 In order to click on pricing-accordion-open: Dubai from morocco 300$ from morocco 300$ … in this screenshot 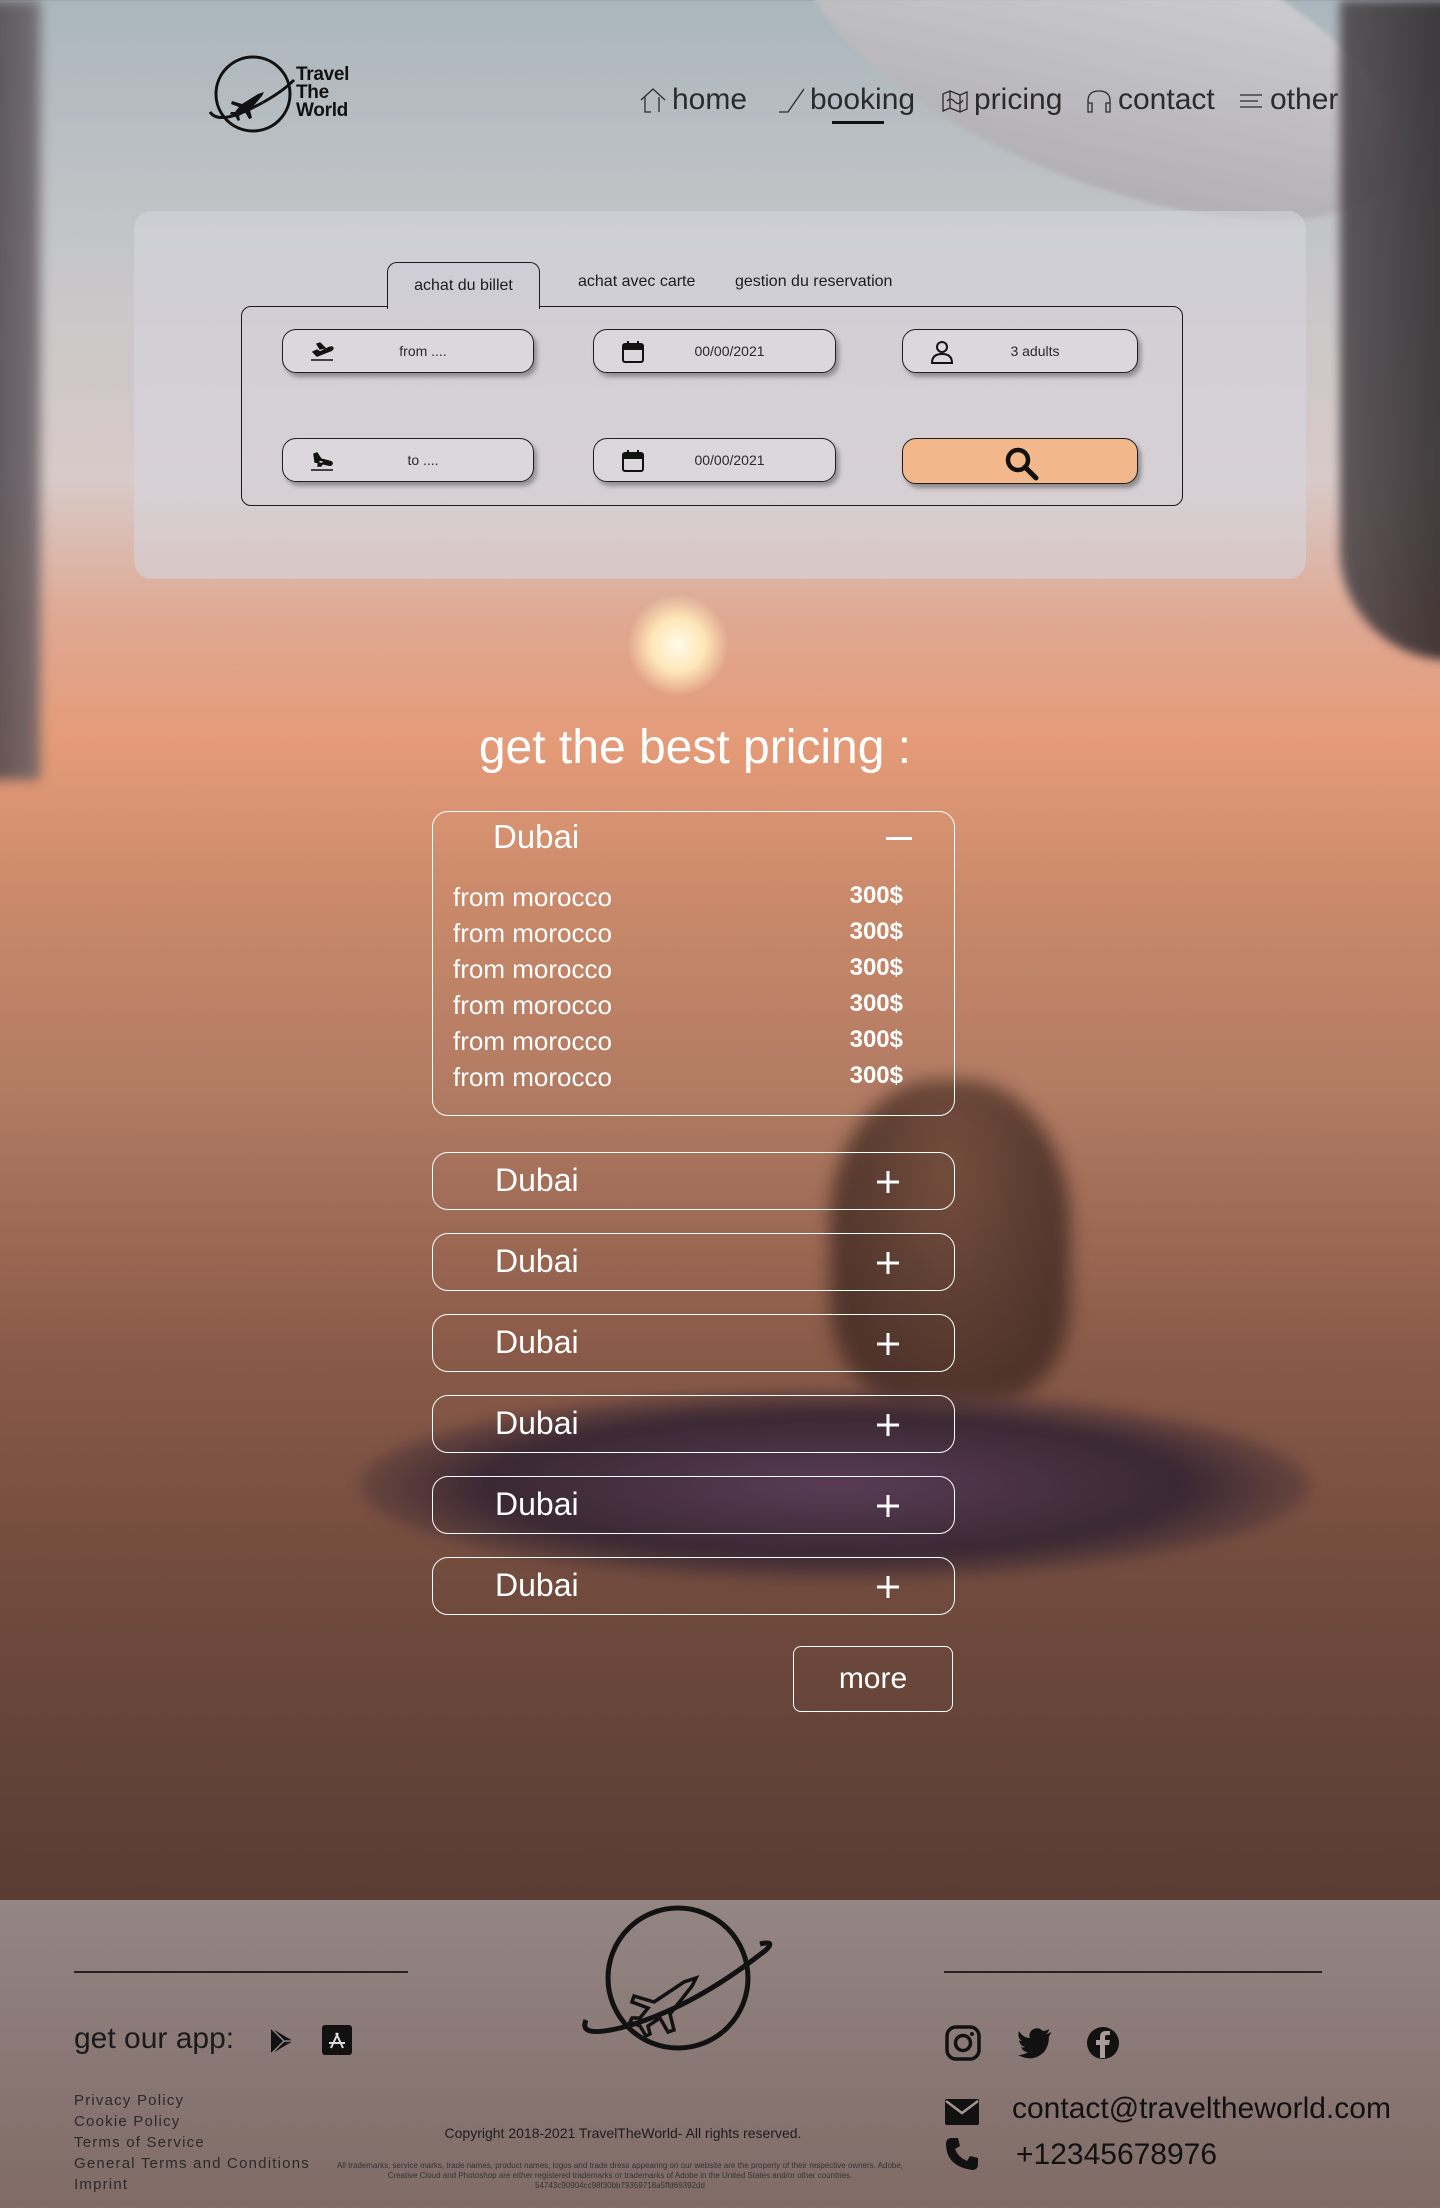, I will do `click(693, 963)`.